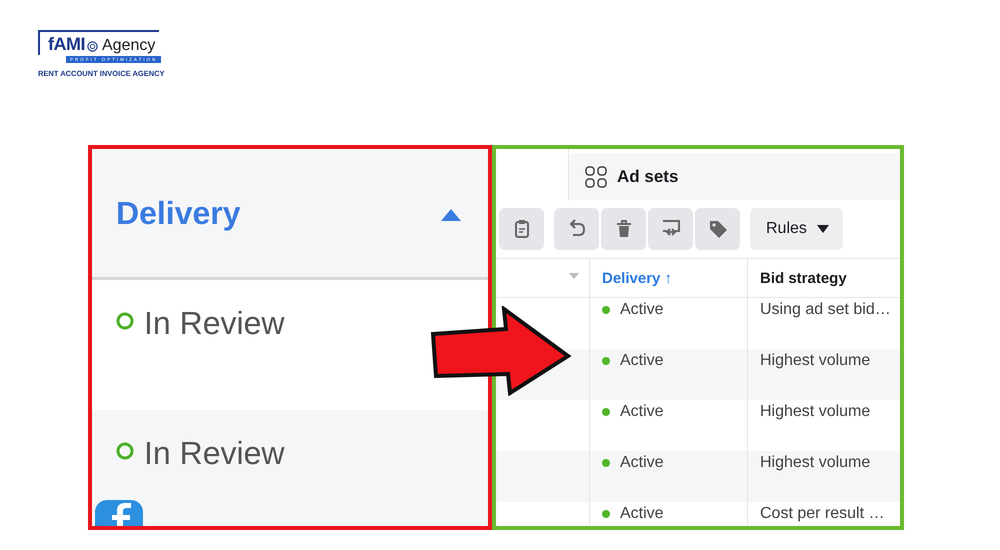  I want to click on column-title: Delivery, so click(178, 213).